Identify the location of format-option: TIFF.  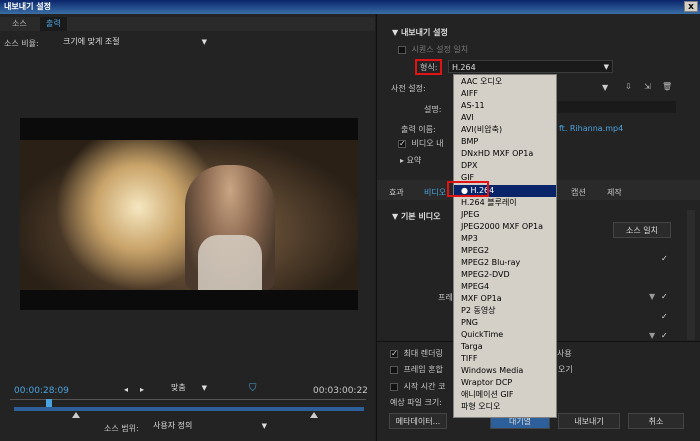
(505, 359).